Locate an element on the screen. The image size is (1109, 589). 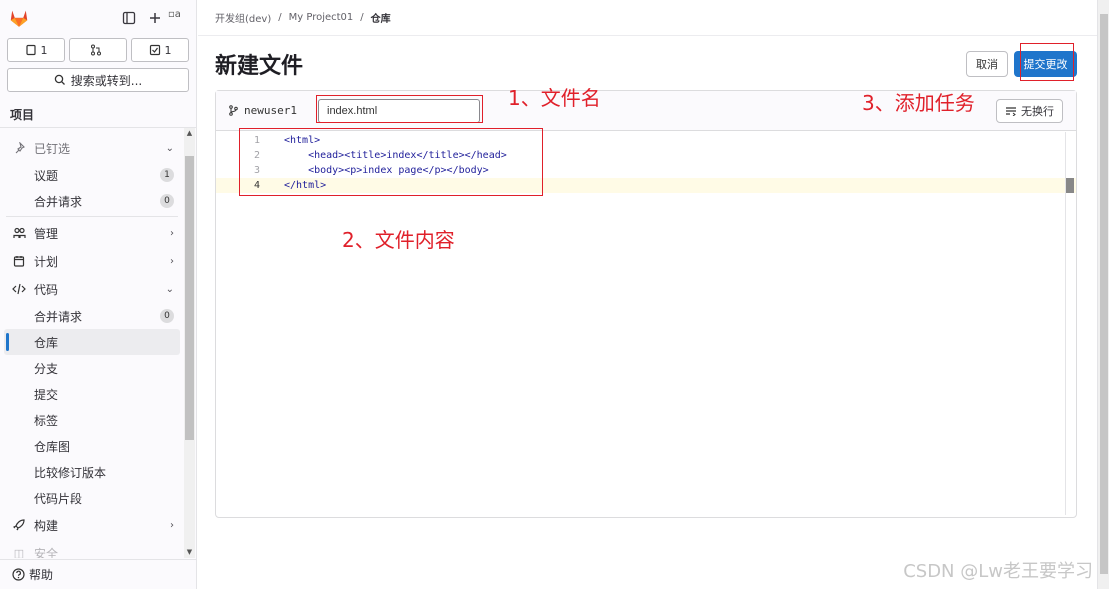
breadcrumb-group-link: 开发组(dev) is located at coordinates (243, 17).